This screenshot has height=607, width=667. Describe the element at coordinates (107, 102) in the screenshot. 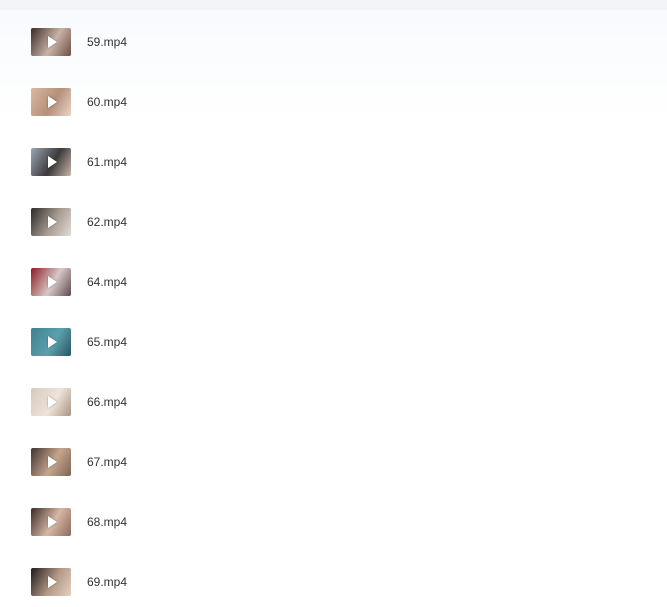

I see `file-name: 60.mp4` at that location.